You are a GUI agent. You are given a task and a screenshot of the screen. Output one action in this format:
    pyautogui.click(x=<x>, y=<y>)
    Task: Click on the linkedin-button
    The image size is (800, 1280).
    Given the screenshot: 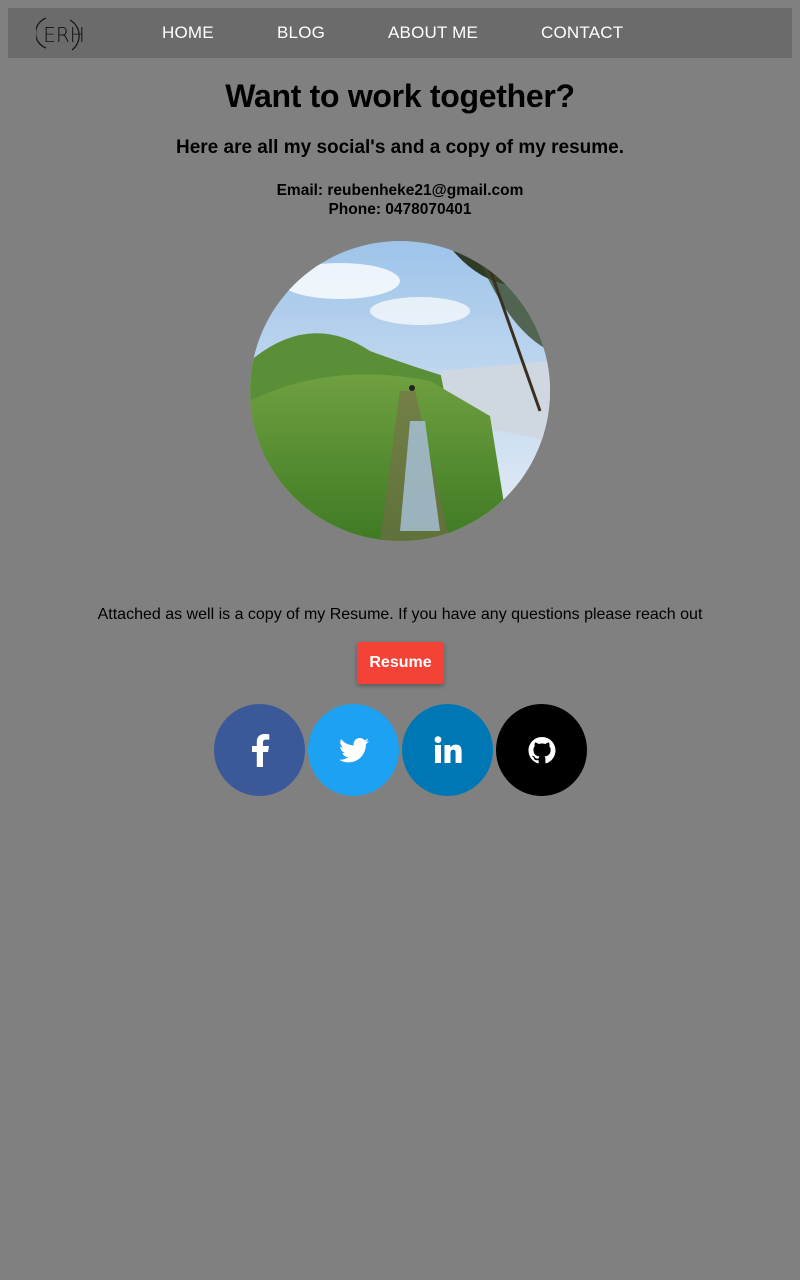 What is the action you would take?
    pyautogui.click(x=447, y=750)
    